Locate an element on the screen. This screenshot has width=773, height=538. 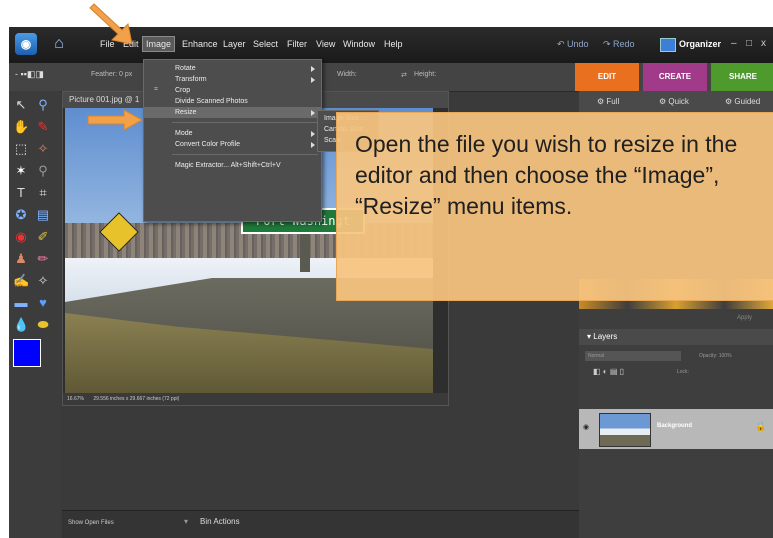
transform-label: Transform is located at coordinates (191, 79).